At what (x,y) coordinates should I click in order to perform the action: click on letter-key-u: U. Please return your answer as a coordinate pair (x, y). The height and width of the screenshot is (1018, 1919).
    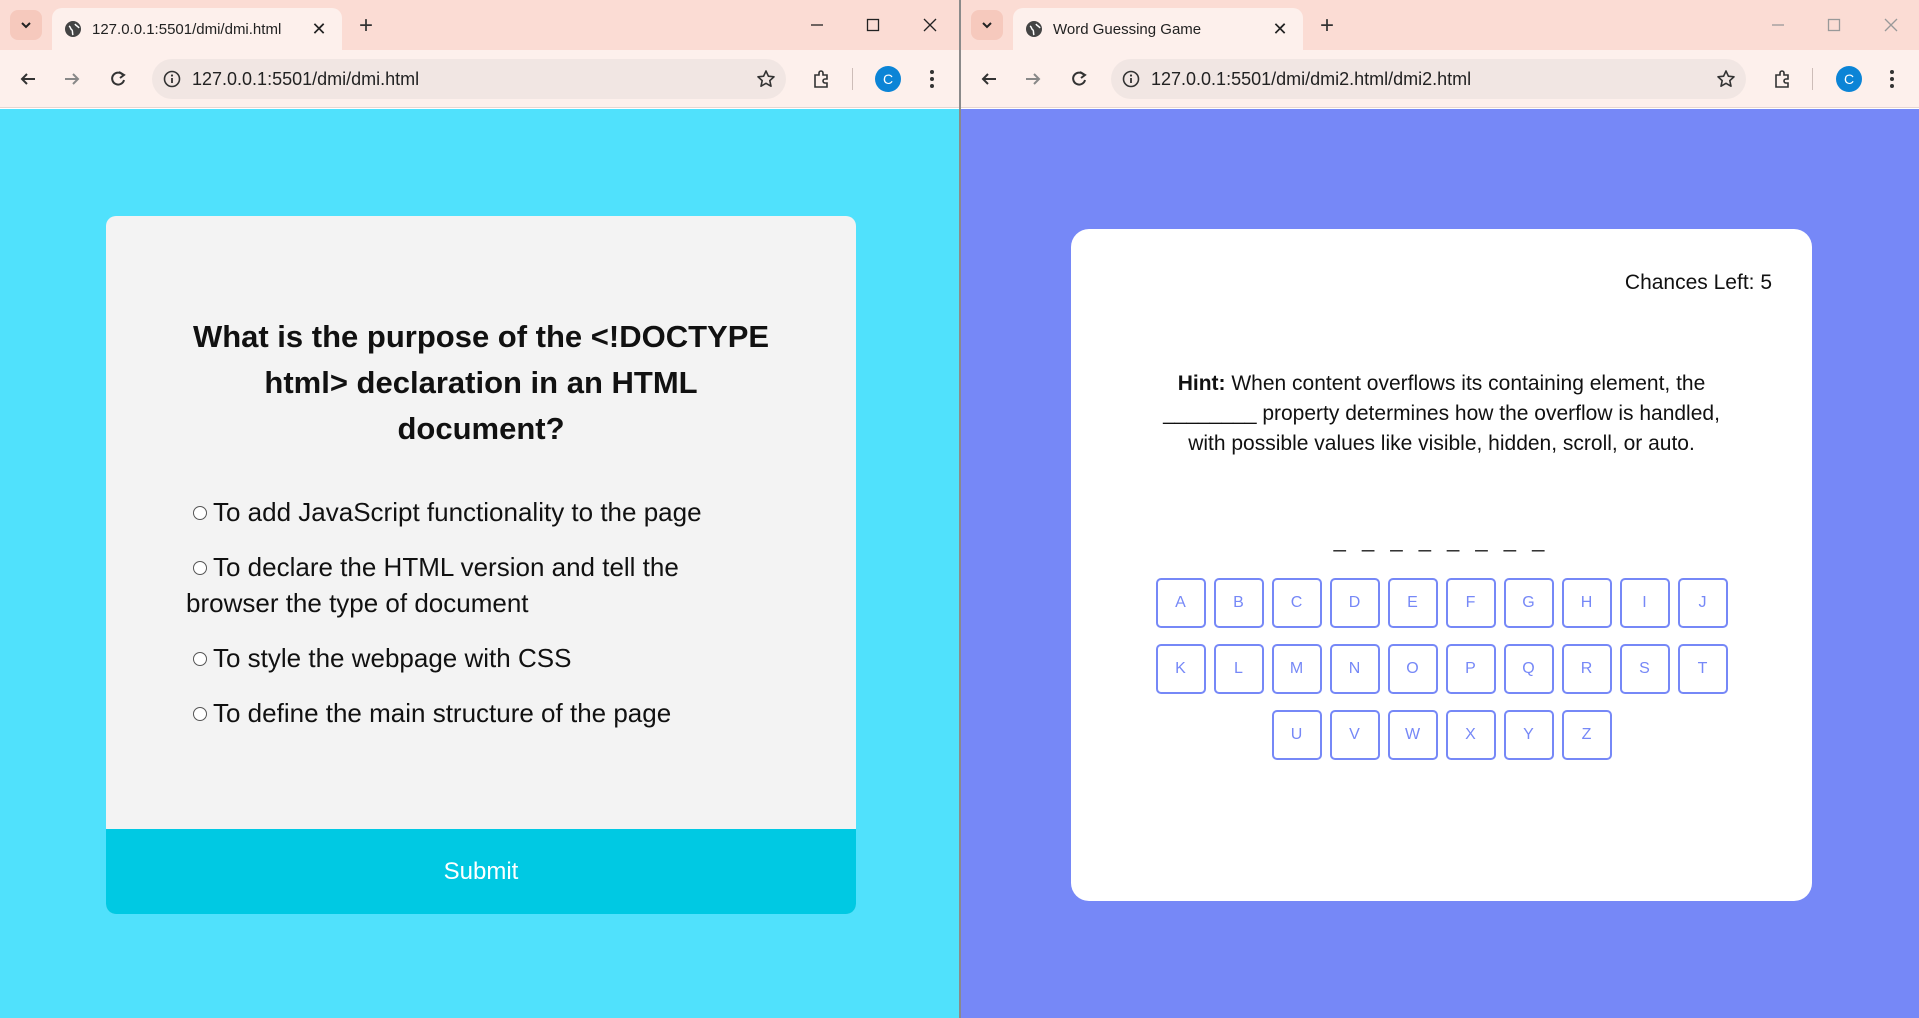
    Looking at the image, I should click on (1296, 735).